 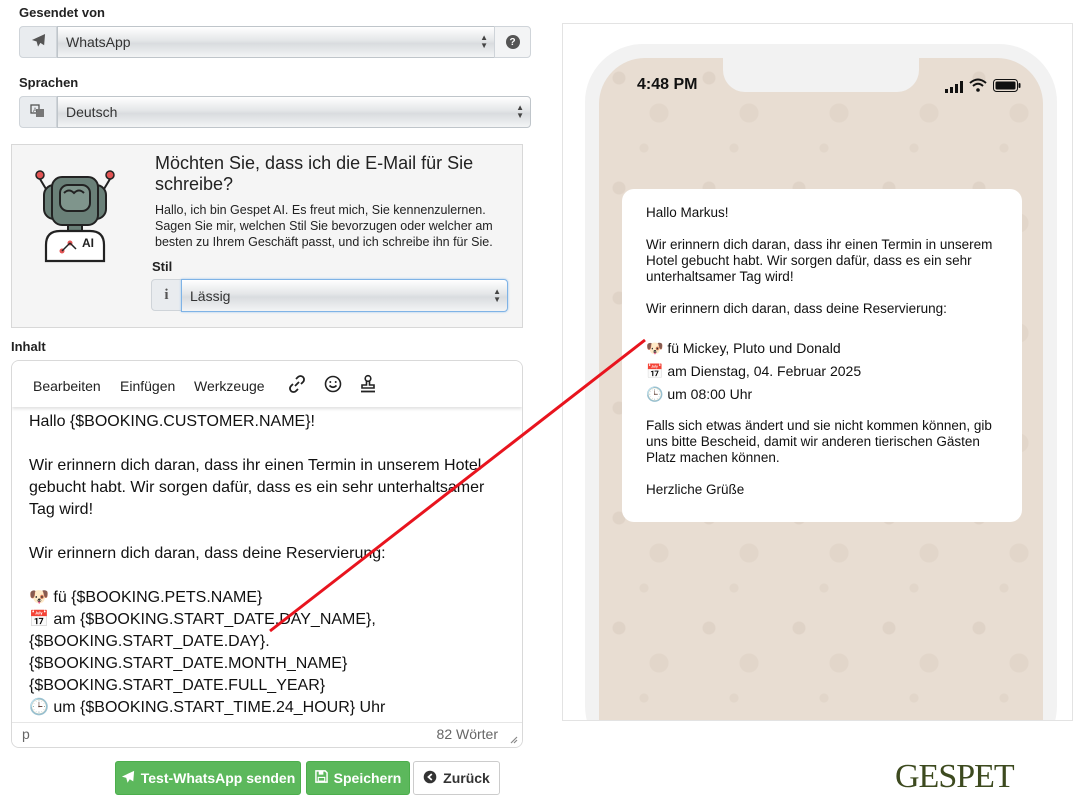 I want to click on annotation-arrow-line, so click(x=457, y=485).